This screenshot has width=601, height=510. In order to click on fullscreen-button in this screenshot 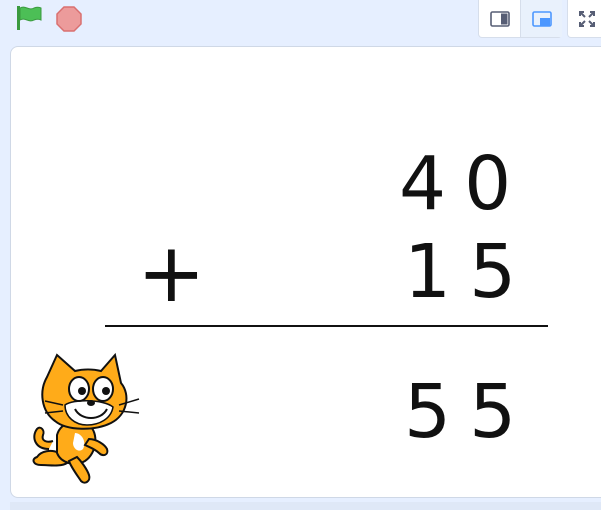, I will do `click(584, 19)`.